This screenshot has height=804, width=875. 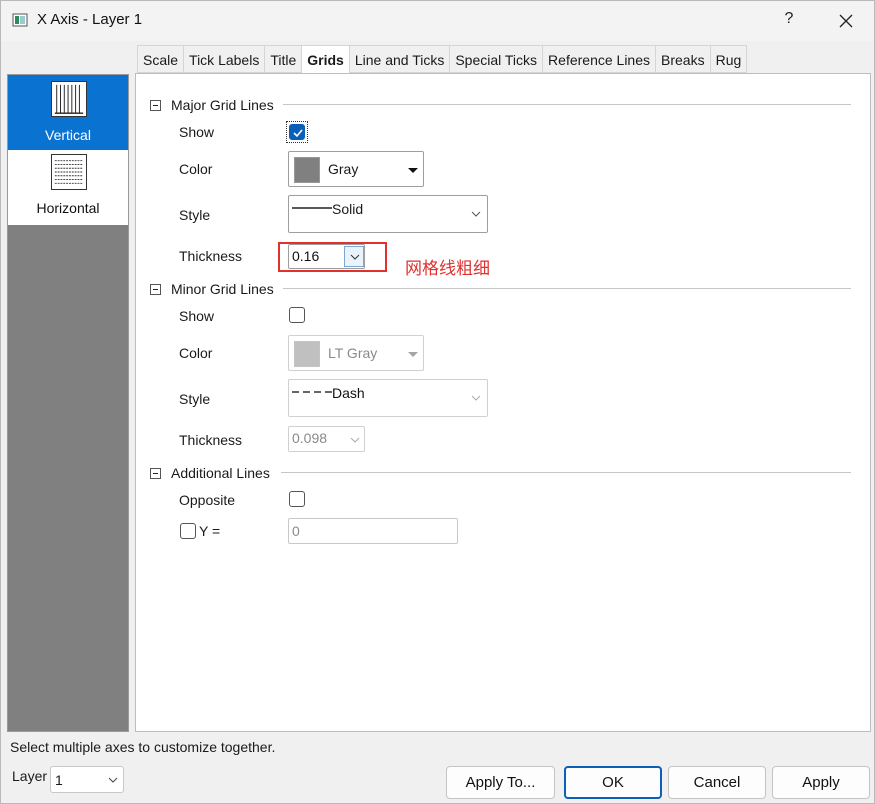 What do you see at coordinates (388, 214) in the screenshot?
I see `major-style-select: Solid` at bounding box center [388, 214].